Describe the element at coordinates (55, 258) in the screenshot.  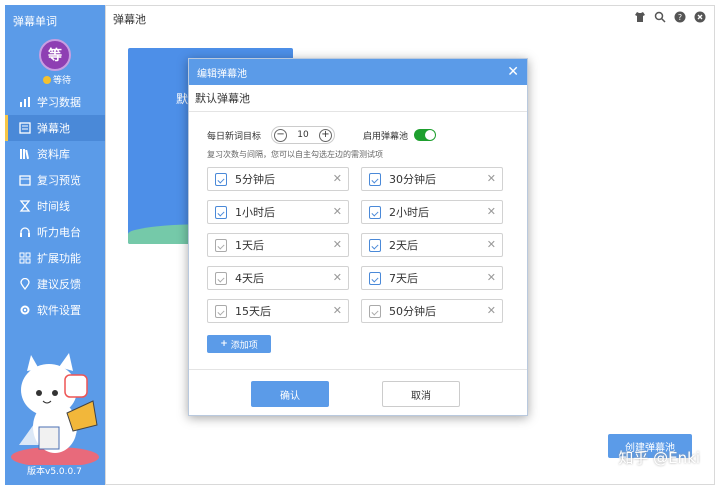
I see `sidebar-item-extensions: 扩展功能` at that location.